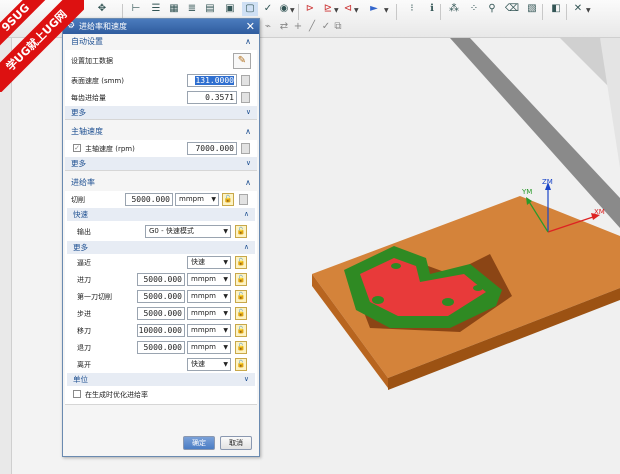 The image size is (620, 474). Describe the element at coordinates (212, 97) in the screenshot. I see `feed-per-tooth-input: 0.3571` at that location.